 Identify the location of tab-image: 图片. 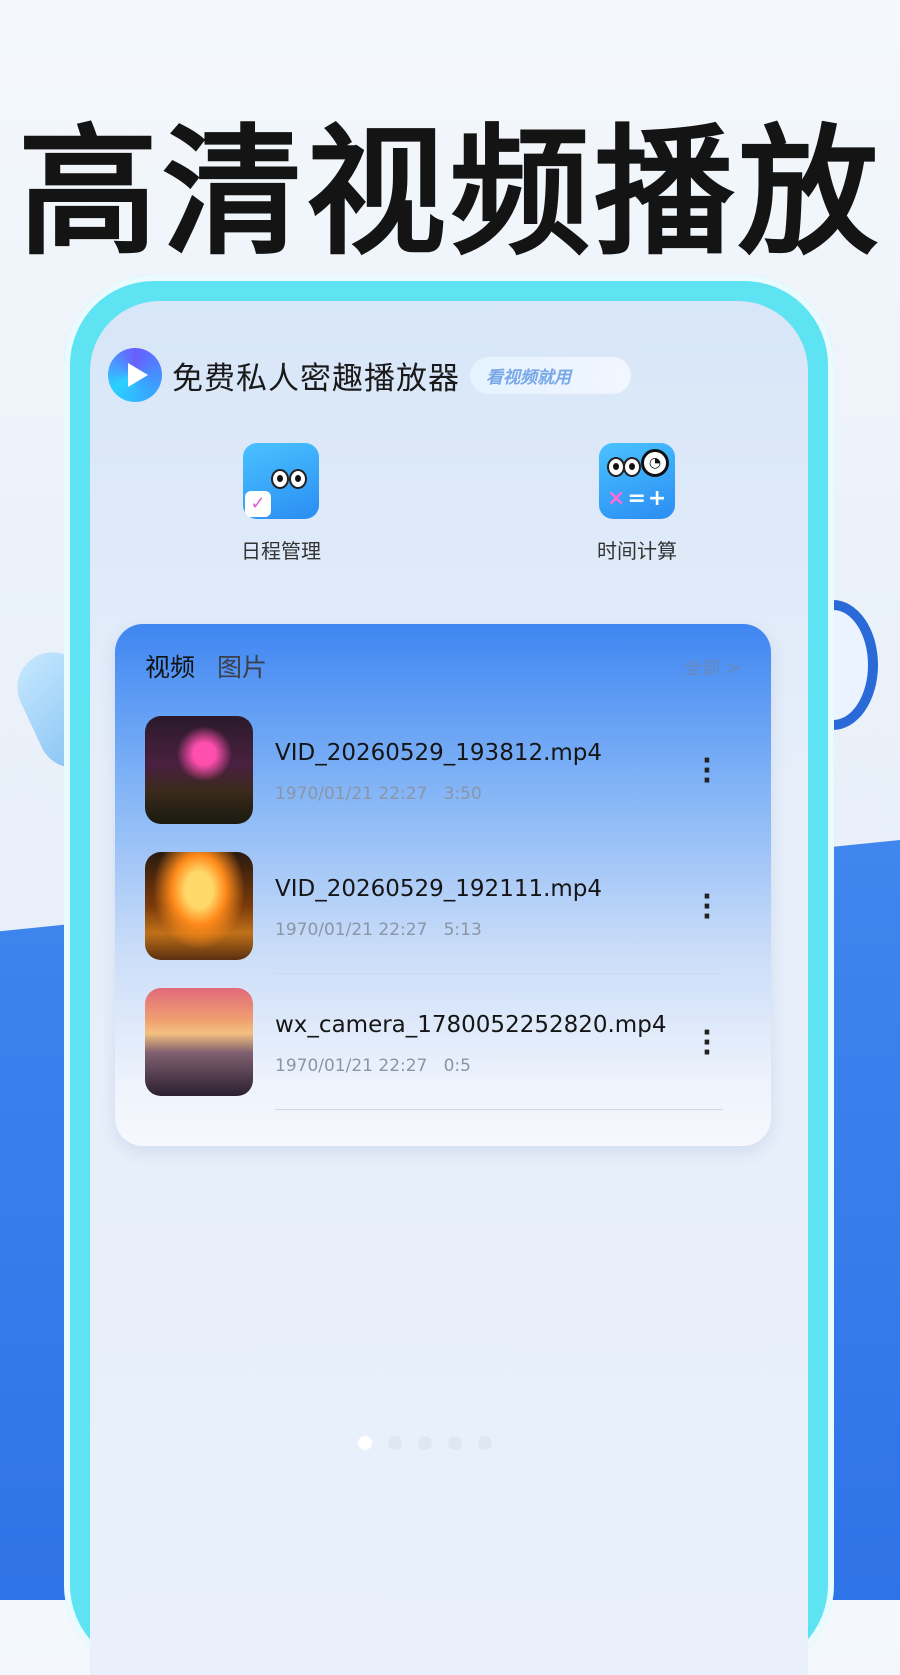
(242, 666).